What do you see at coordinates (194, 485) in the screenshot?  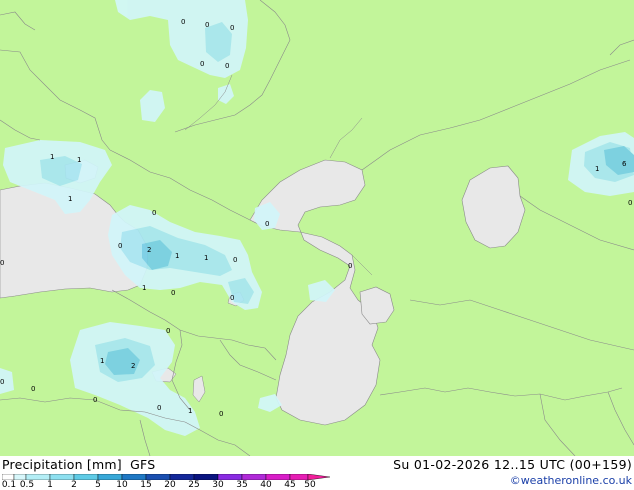 I see `legend-tick: 25` at bounding box center [194, 485].